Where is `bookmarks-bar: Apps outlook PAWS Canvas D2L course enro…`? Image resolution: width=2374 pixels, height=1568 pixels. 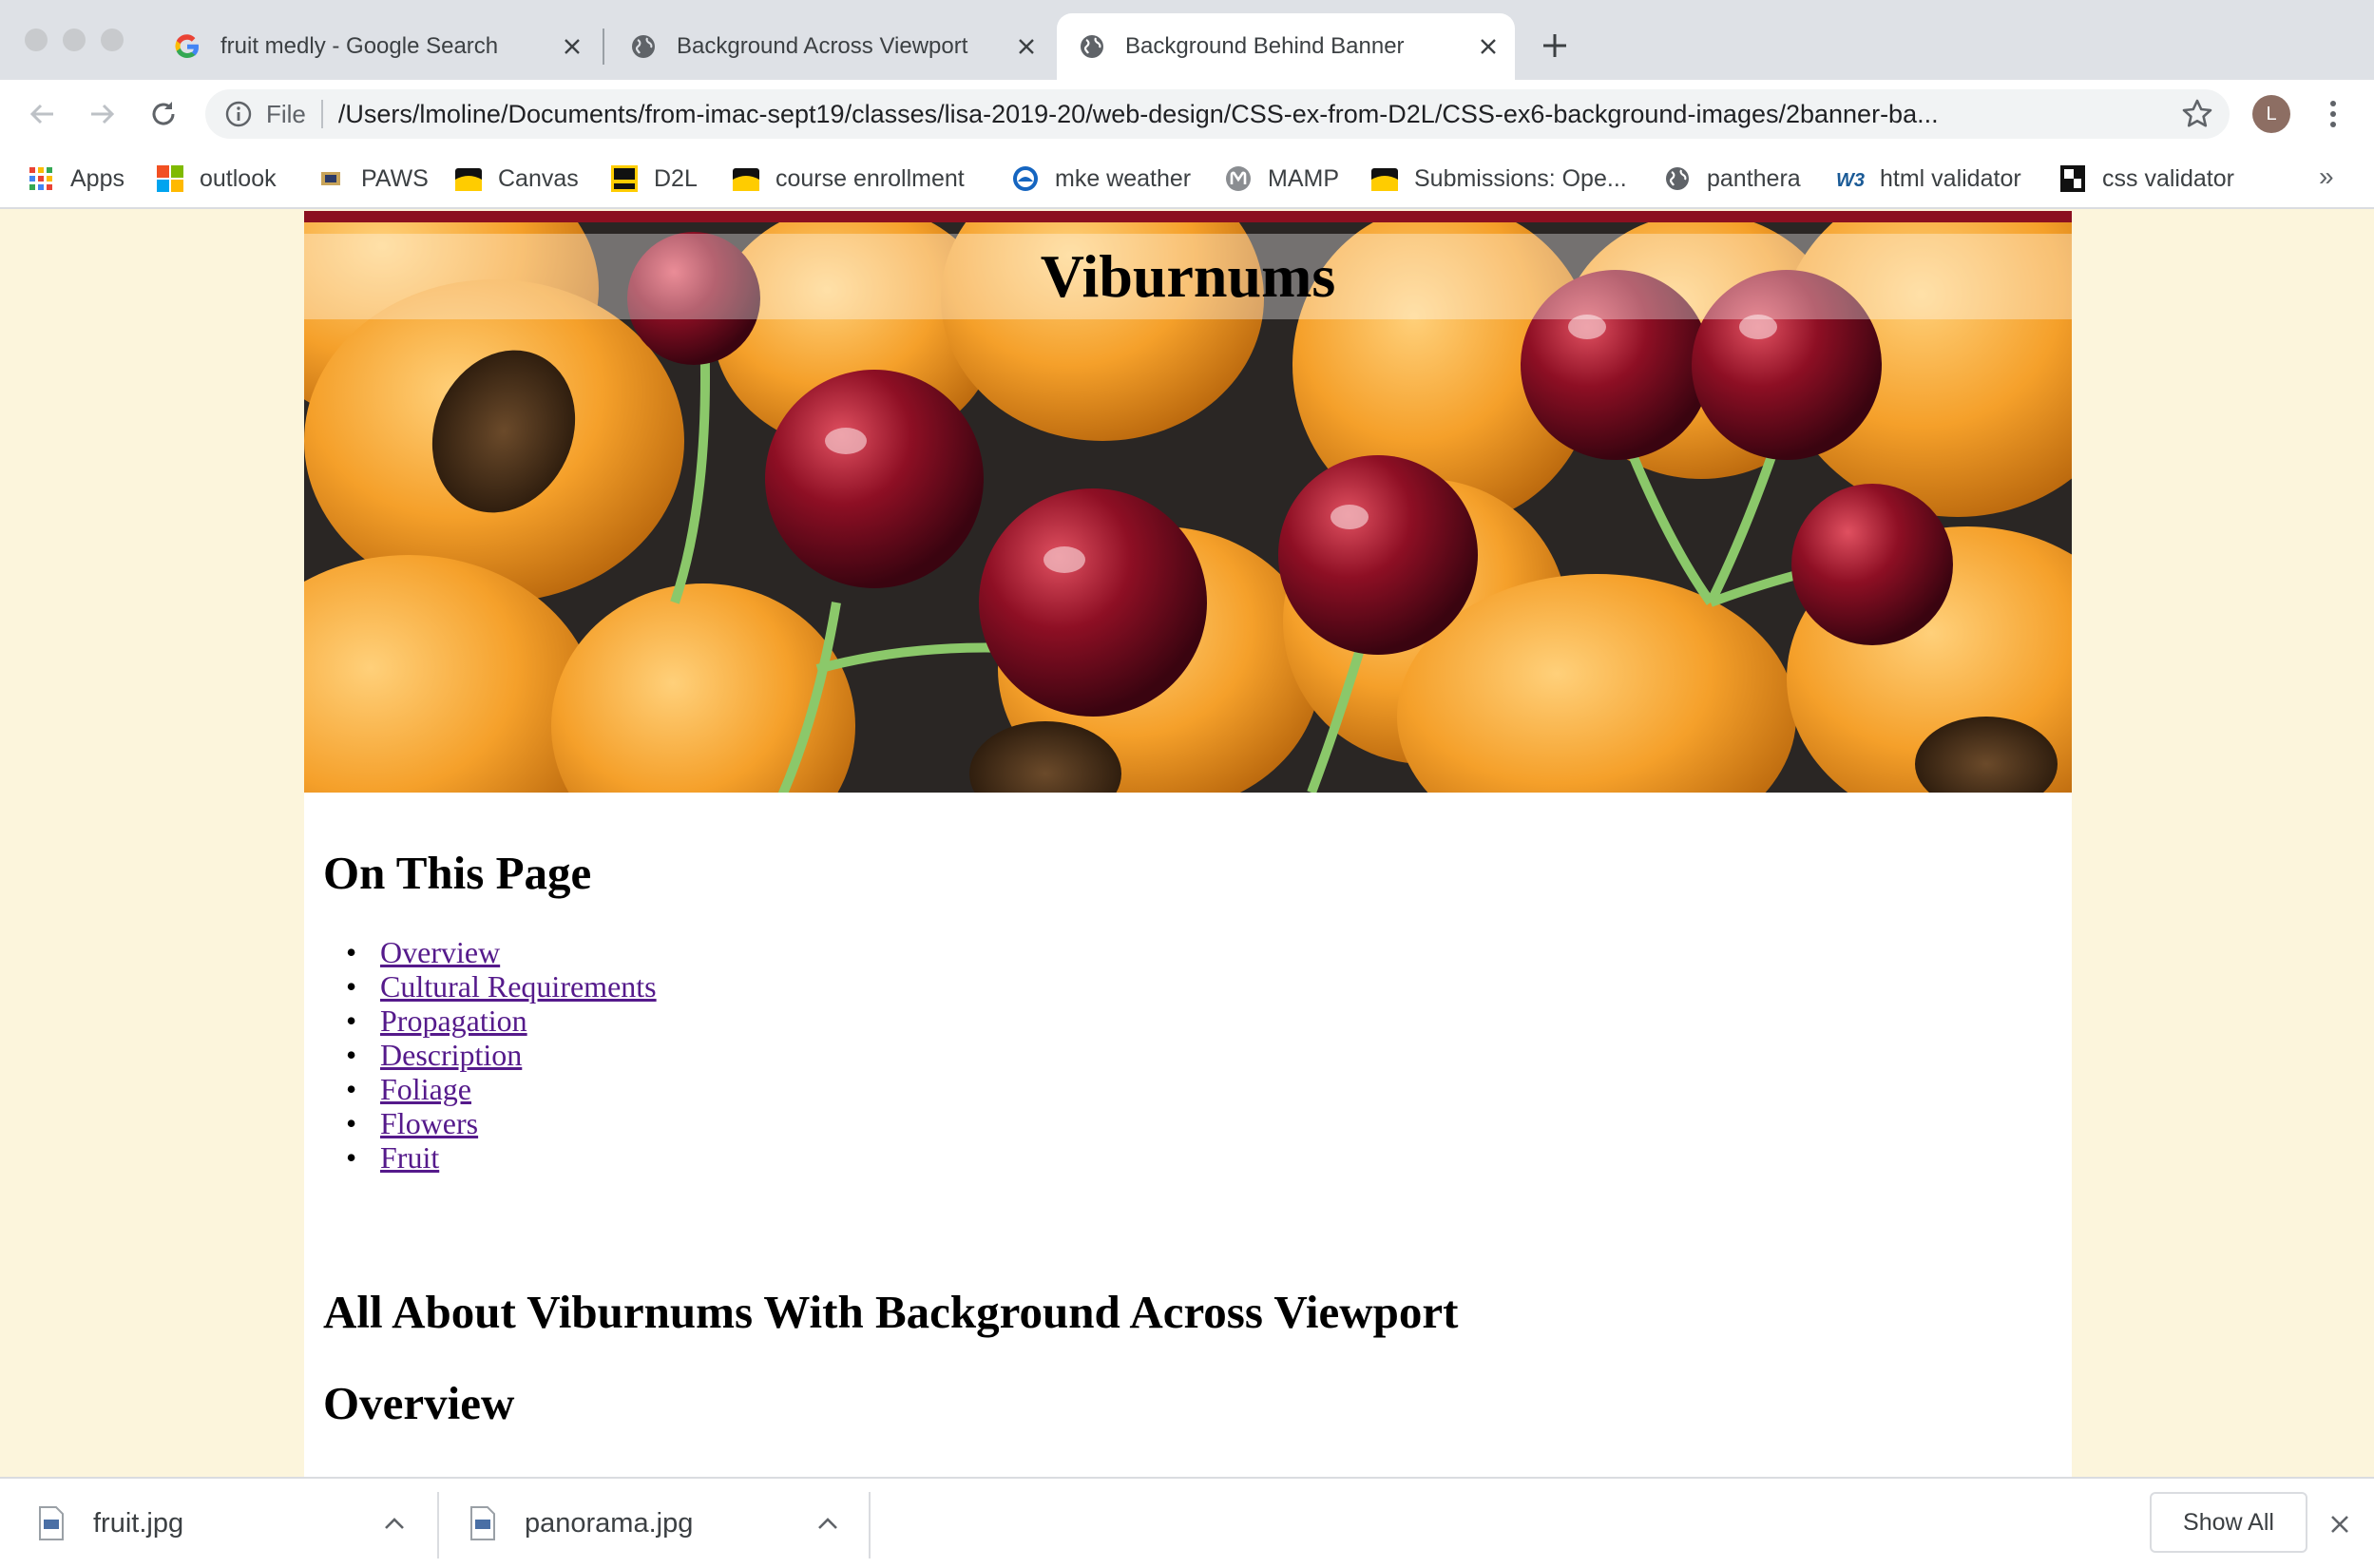 bookmarks-bar: Apps outlook PAWS Canvas D2L course enro… is located at coordinates (1187, 179).